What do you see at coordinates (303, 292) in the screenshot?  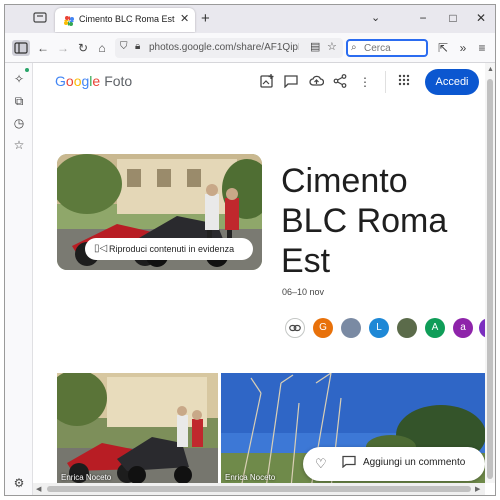 I see `album-date: 06–10 nov` at bounding box center [303, 292].